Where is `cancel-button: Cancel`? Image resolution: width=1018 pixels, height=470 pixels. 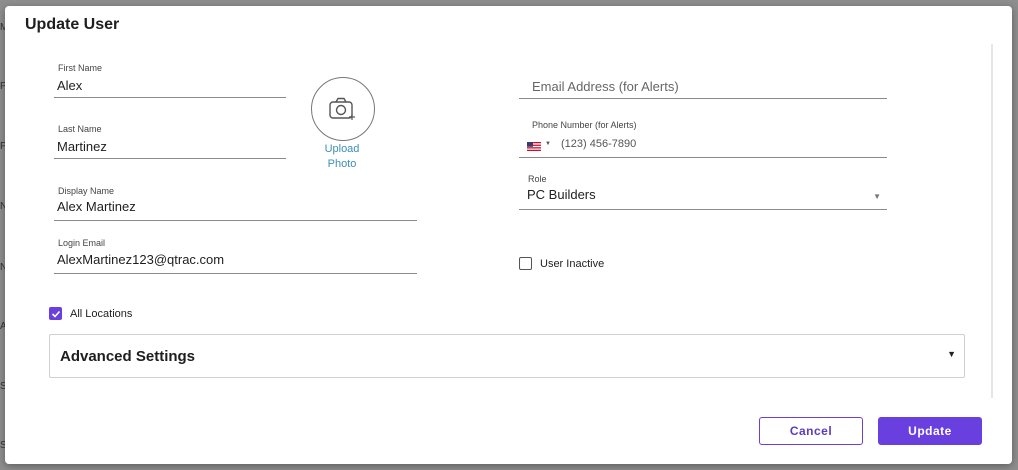
cancel-button: Cancel is located at coordinates (811, 431).